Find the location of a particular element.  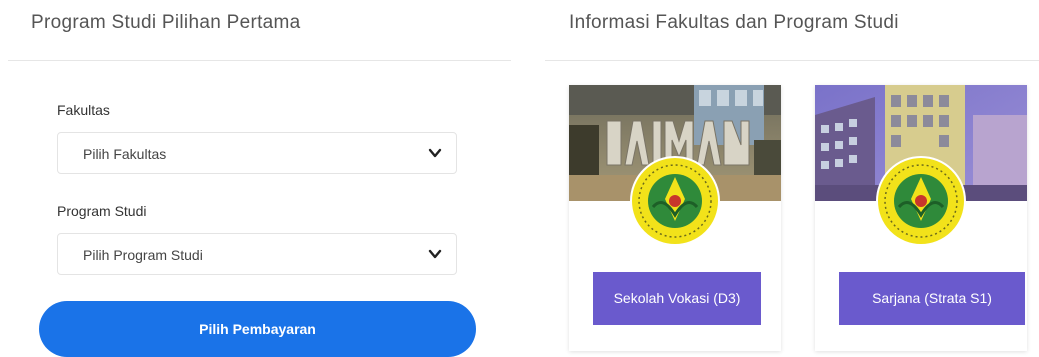

choose-payment-button: Pilih Pembayaran is located at coordinates (257, 329).